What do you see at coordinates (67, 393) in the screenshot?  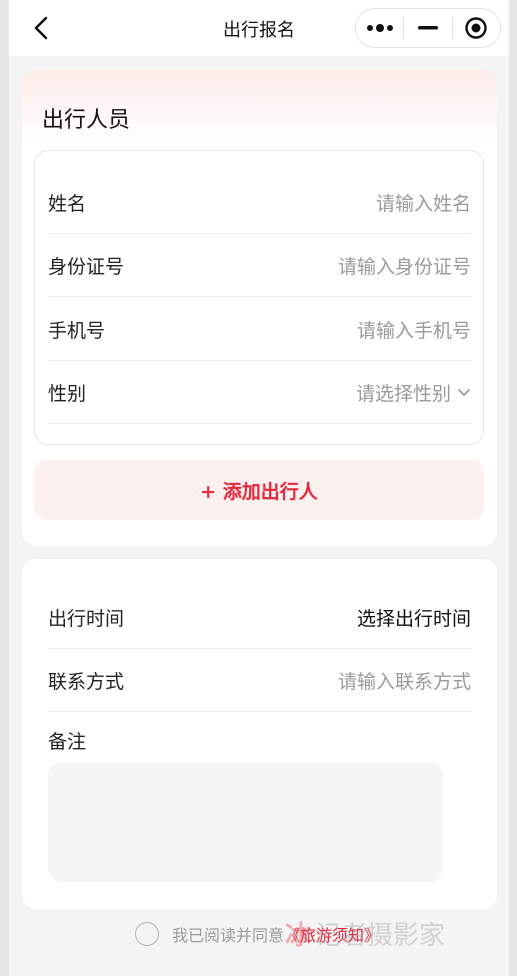 I see `gender-label: 性别` at bounding box center [67, 393].